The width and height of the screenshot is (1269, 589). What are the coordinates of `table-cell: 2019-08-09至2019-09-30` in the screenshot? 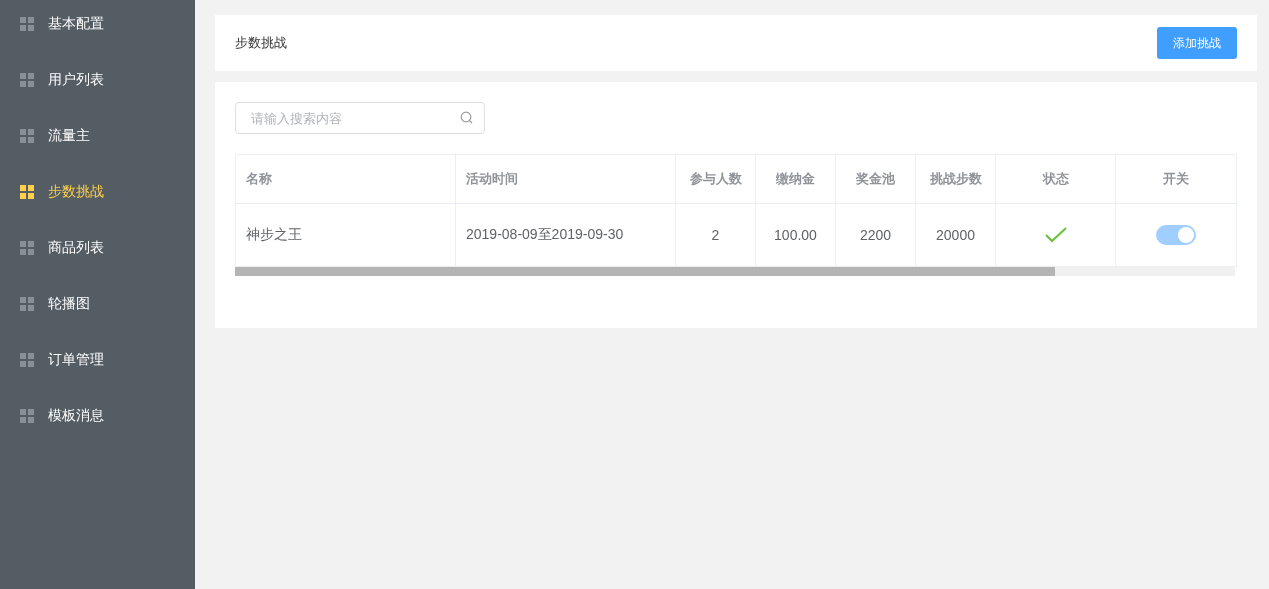 It's located at (566, 235).